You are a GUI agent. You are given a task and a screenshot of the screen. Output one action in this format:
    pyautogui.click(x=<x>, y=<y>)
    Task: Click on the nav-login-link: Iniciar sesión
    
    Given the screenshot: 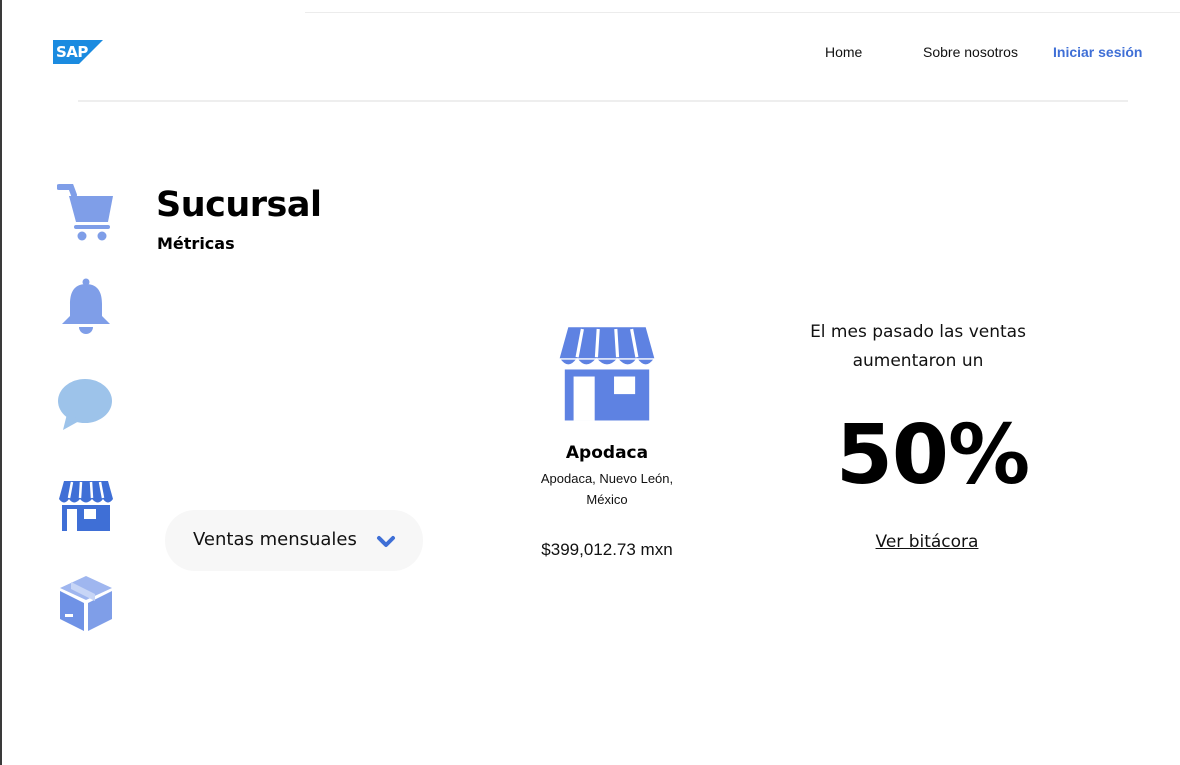 What is the action you would take?
    pyautogui.click(x=1097, y=52)
    